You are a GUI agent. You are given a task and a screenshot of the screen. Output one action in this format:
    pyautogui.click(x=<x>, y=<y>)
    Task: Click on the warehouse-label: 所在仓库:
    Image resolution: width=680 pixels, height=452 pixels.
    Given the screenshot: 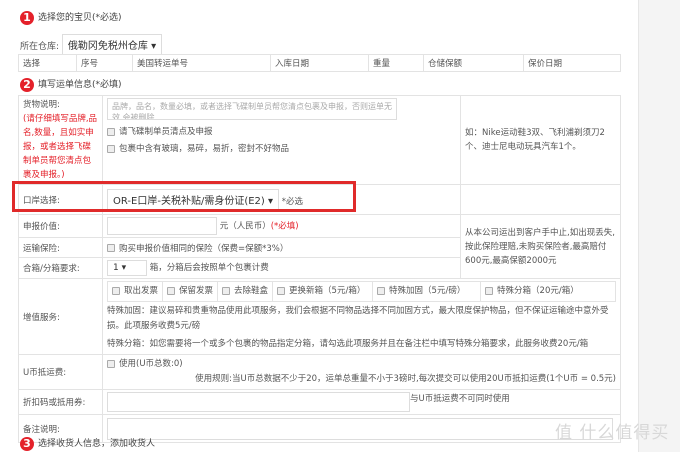 What is the action you would take?
    pyautogui.click(x=40, y=47)
    